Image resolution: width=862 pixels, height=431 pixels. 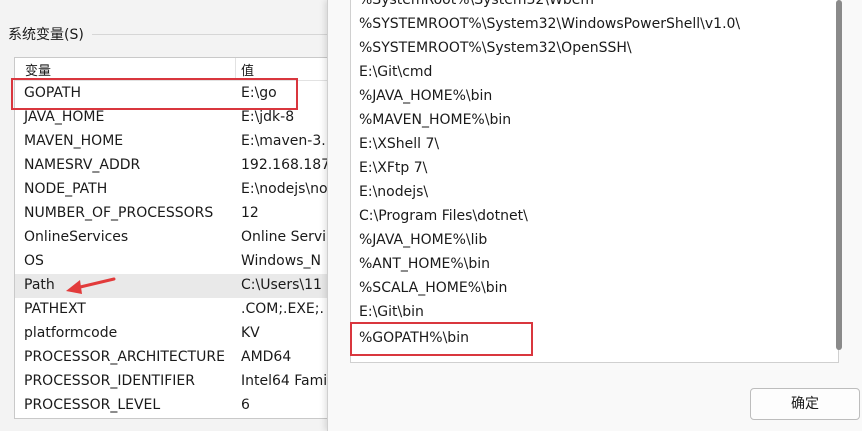 What do you see at coordinates (284, 237) in the screenshot?
I see `variable-value: Online Servi` at bounding box center [284, 237].